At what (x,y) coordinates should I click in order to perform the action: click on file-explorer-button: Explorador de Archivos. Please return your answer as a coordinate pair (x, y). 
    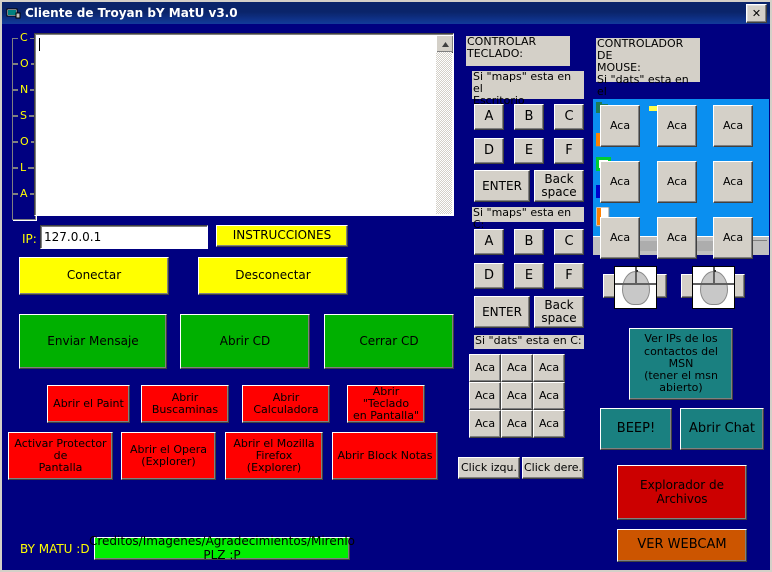
    Looking at the image, I should click on (682, 492).